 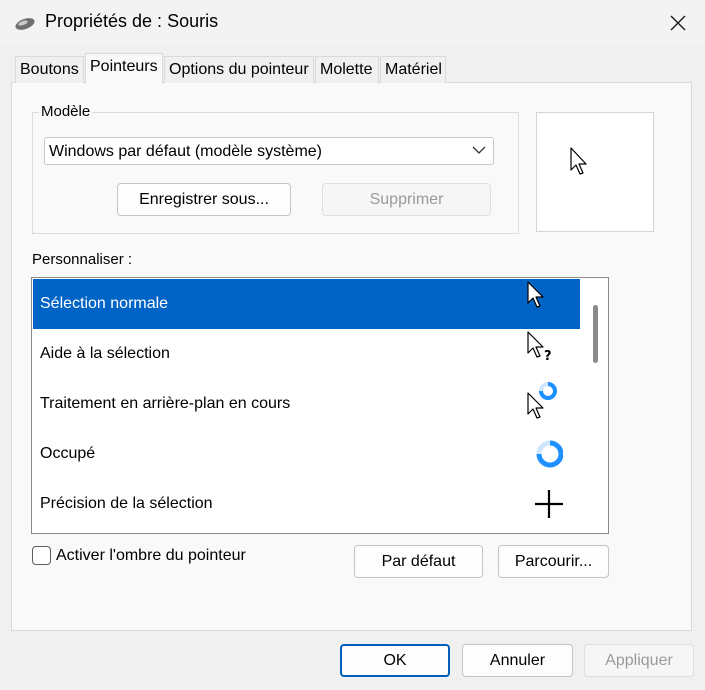 What do you see at coordinates (126, 503) in the screenshot?
I see `list-item-label: Précision de la sélection` at bounding box center [126, 503].